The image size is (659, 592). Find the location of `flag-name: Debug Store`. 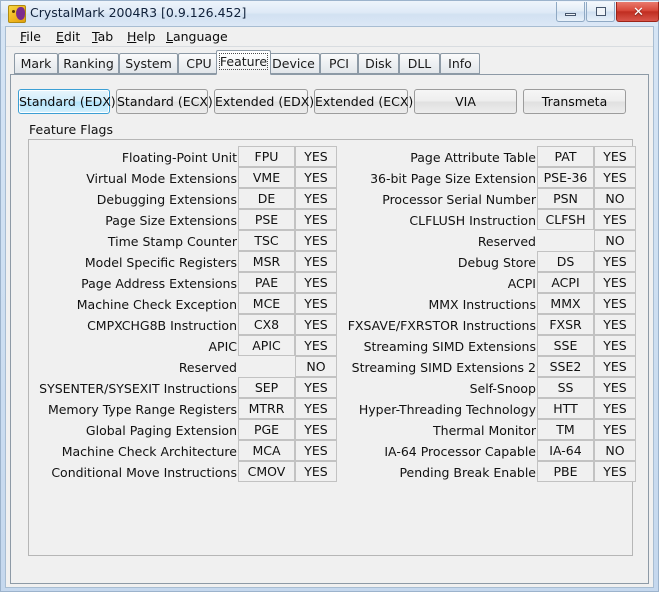

flag-name: Debug Store is located at coordinates (496, 262).